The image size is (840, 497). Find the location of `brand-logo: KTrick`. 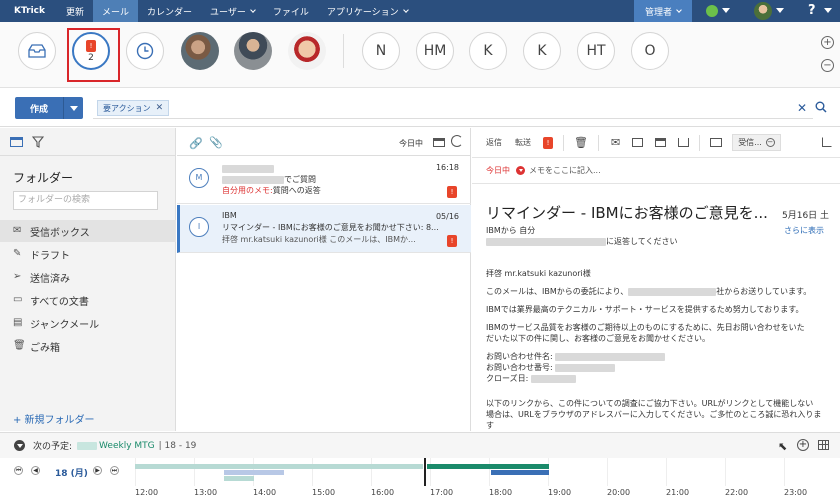

brand-logo: KTrick is located at coordinates (28, 11).